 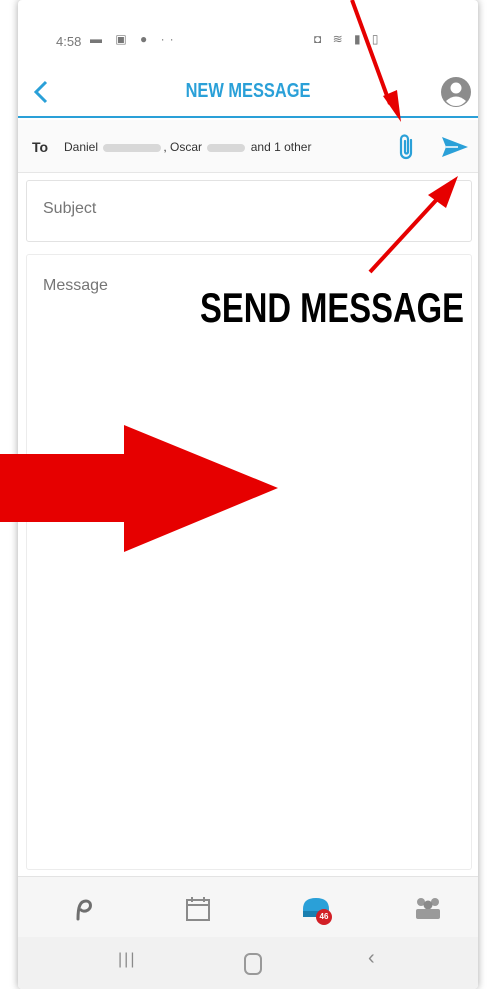 What do you see at coordinates (248, 43) in the screenshot?
I see `status-bar: 4:58 ▬ ▣ ● ·· ◘ ≋ ▮ ▯` at bounding box center [248, 43].